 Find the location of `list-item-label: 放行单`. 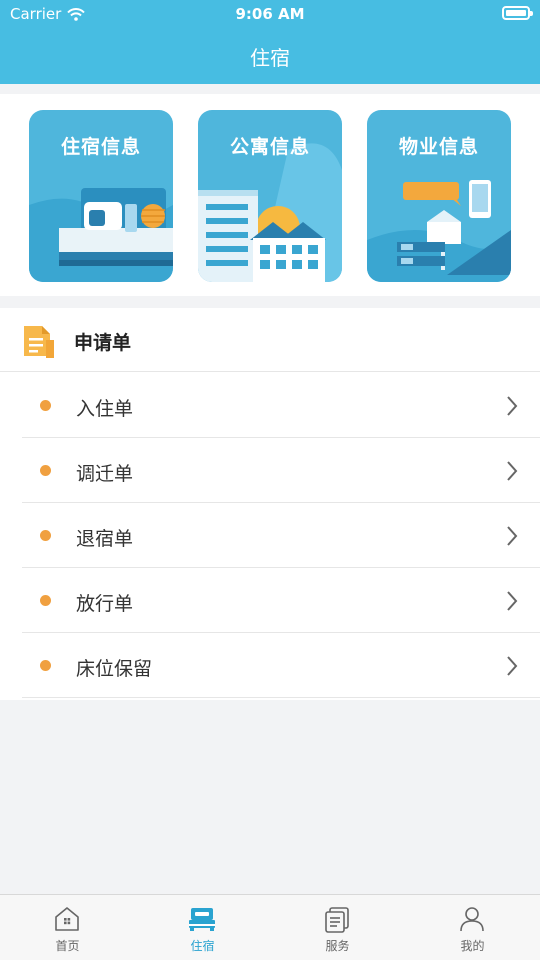

list-item-label: 放行单 is located at coordinates (105, 604).